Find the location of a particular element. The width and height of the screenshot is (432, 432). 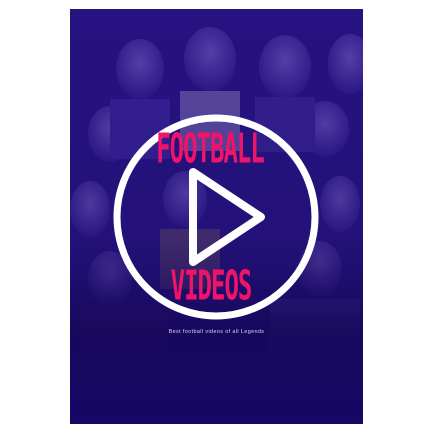

title-line-videos: VIDEOS is located at coordinates (211, 286).